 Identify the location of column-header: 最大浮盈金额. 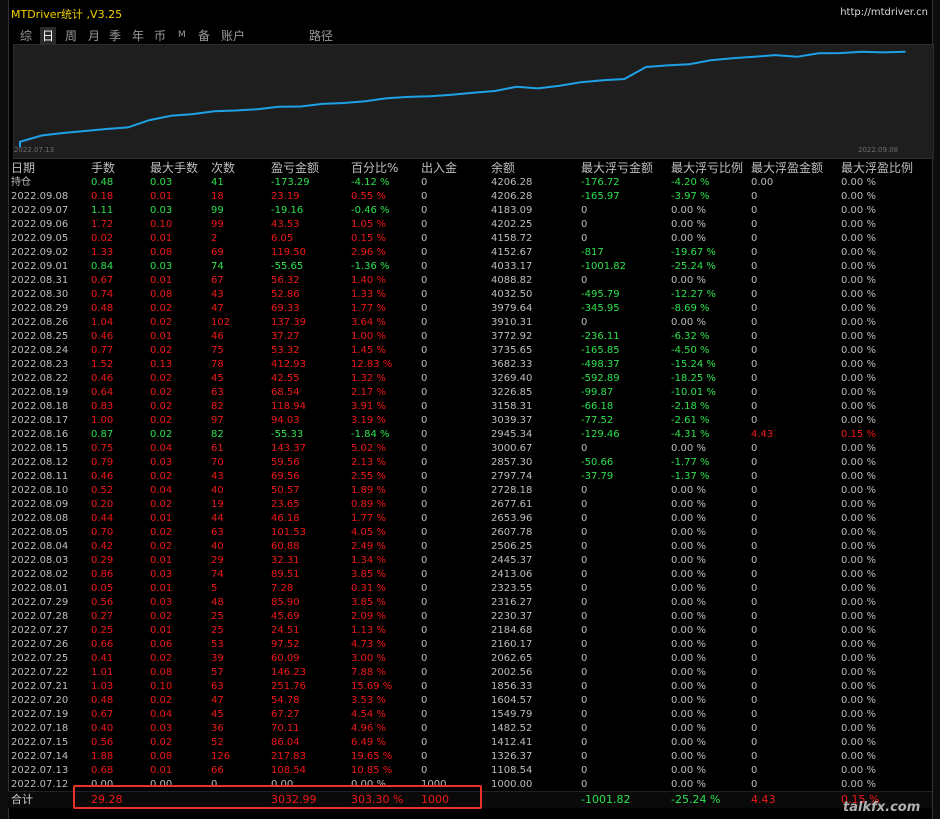
(787, 168).